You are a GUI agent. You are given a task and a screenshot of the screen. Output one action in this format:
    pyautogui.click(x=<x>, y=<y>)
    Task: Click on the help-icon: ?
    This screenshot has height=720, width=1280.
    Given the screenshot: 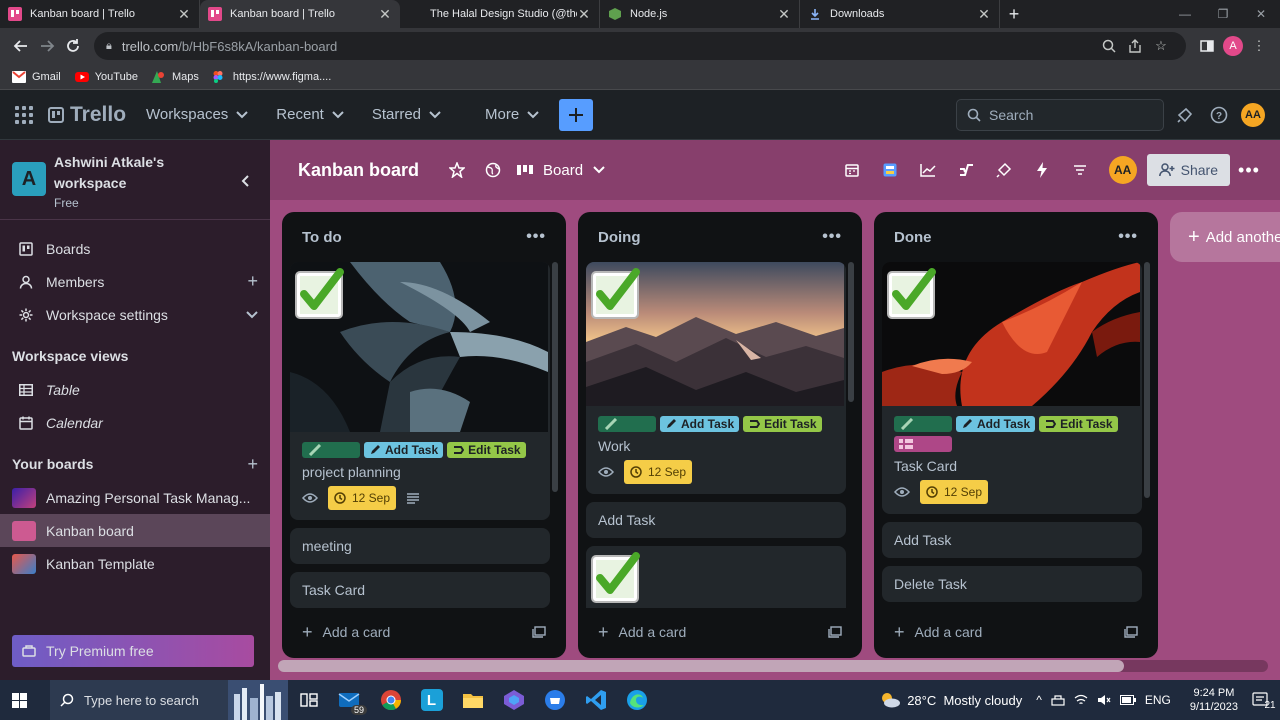 What is the action you would take?
    pyautogui.click(x=1219, y=115)
    